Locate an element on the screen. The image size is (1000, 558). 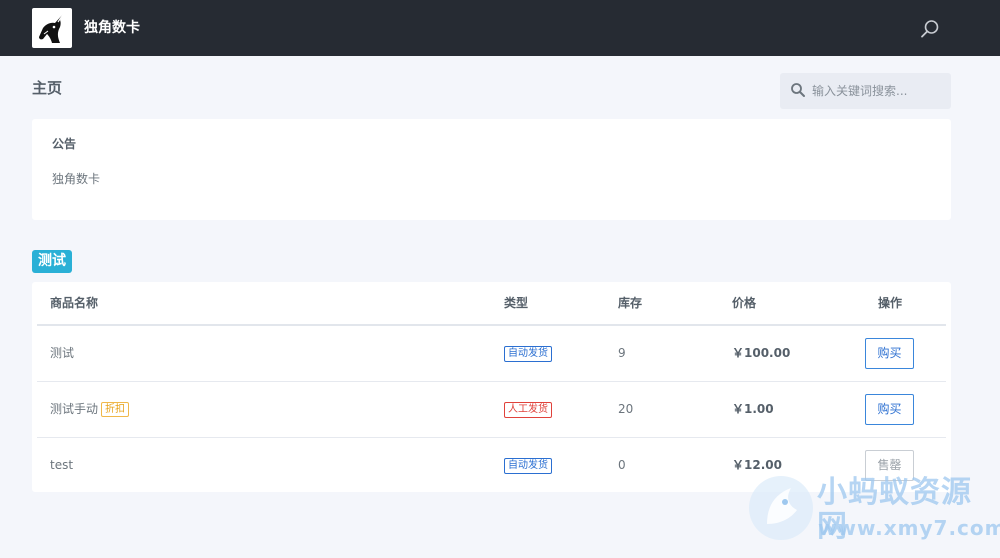
column-header-type: 类型 is located at coordinates (516, 303).